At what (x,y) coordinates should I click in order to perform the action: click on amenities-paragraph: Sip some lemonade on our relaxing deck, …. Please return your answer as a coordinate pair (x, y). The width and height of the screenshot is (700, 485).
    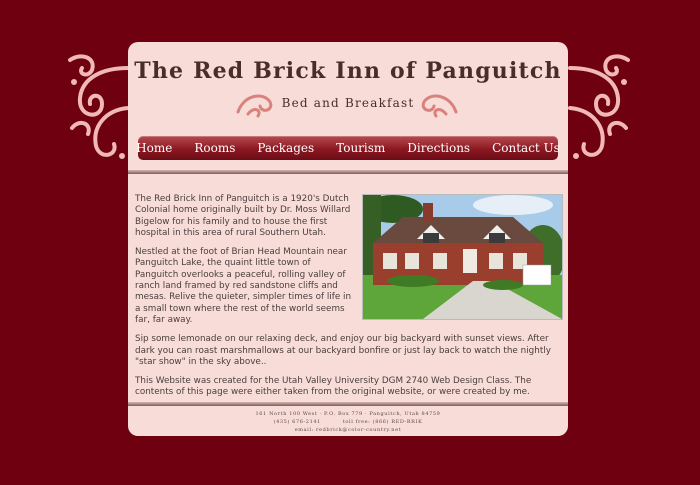
    Looking at the image, I should click on (343, 350).